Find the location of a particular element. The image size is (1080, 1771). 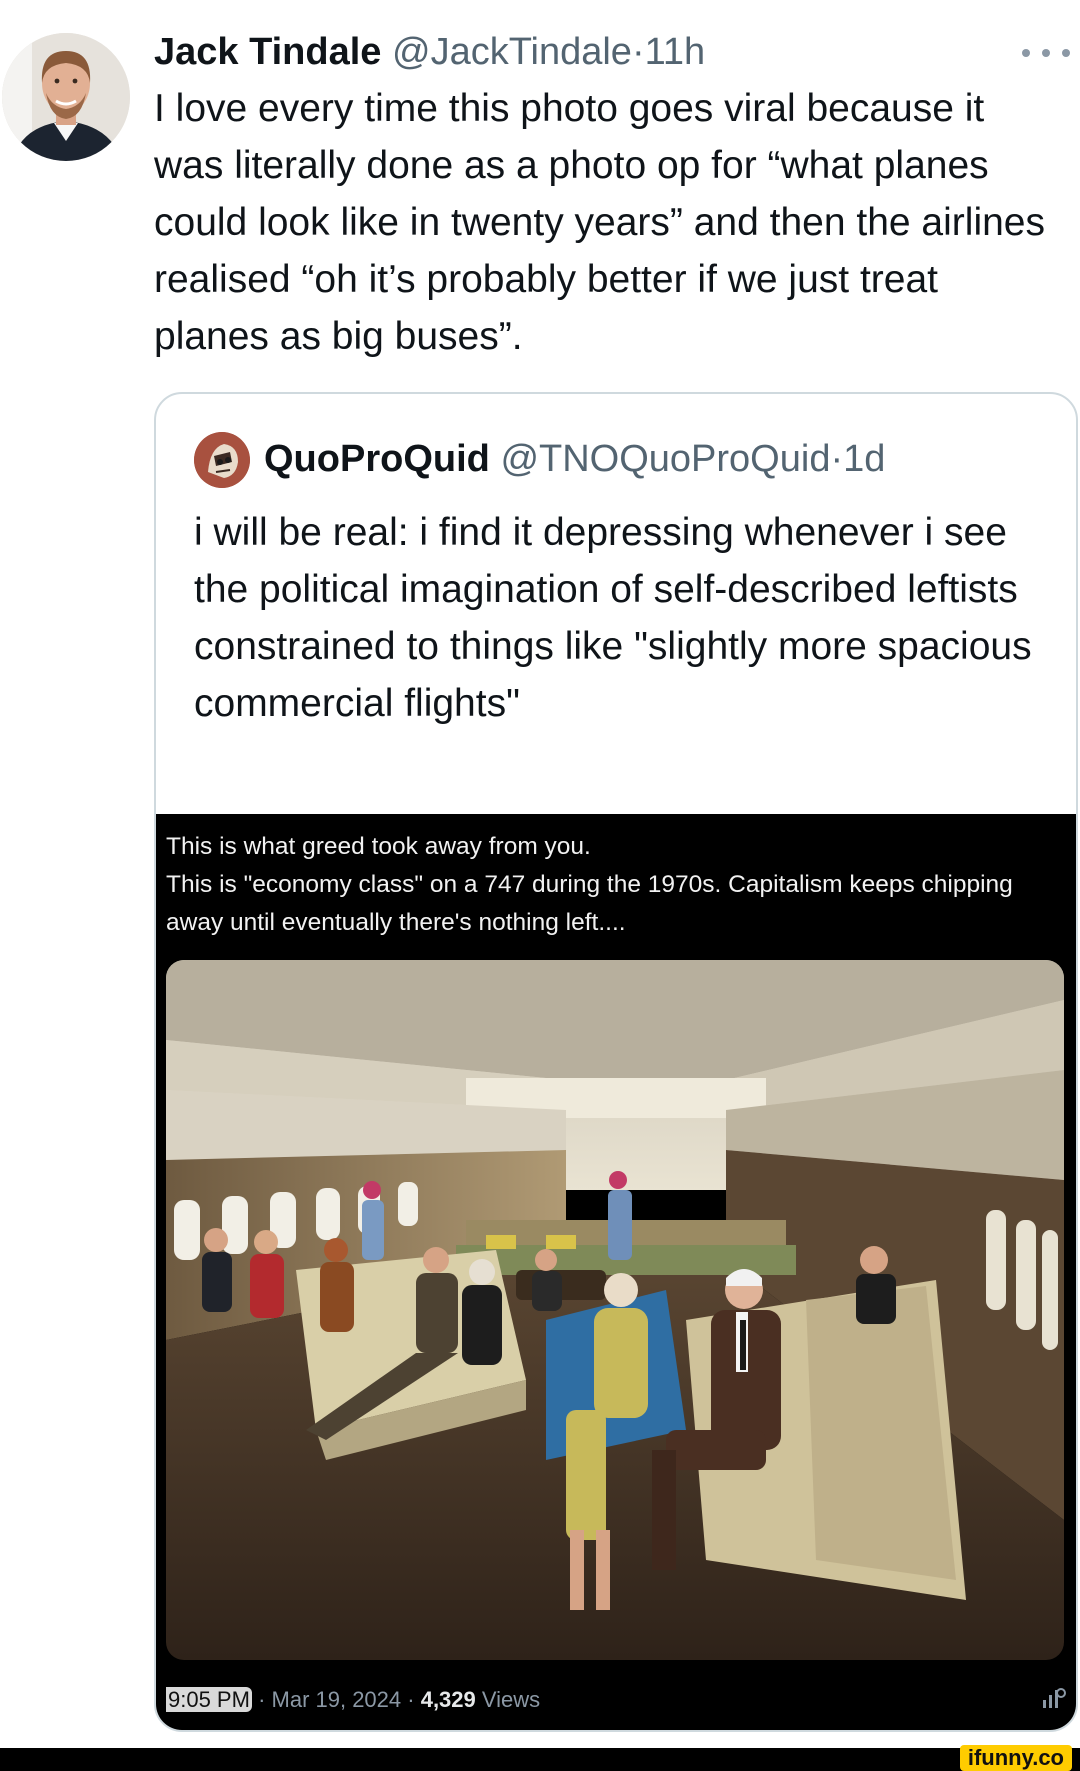

embedded-caption-line: This is what greed took away from you. is located at coordinates (378, 846).